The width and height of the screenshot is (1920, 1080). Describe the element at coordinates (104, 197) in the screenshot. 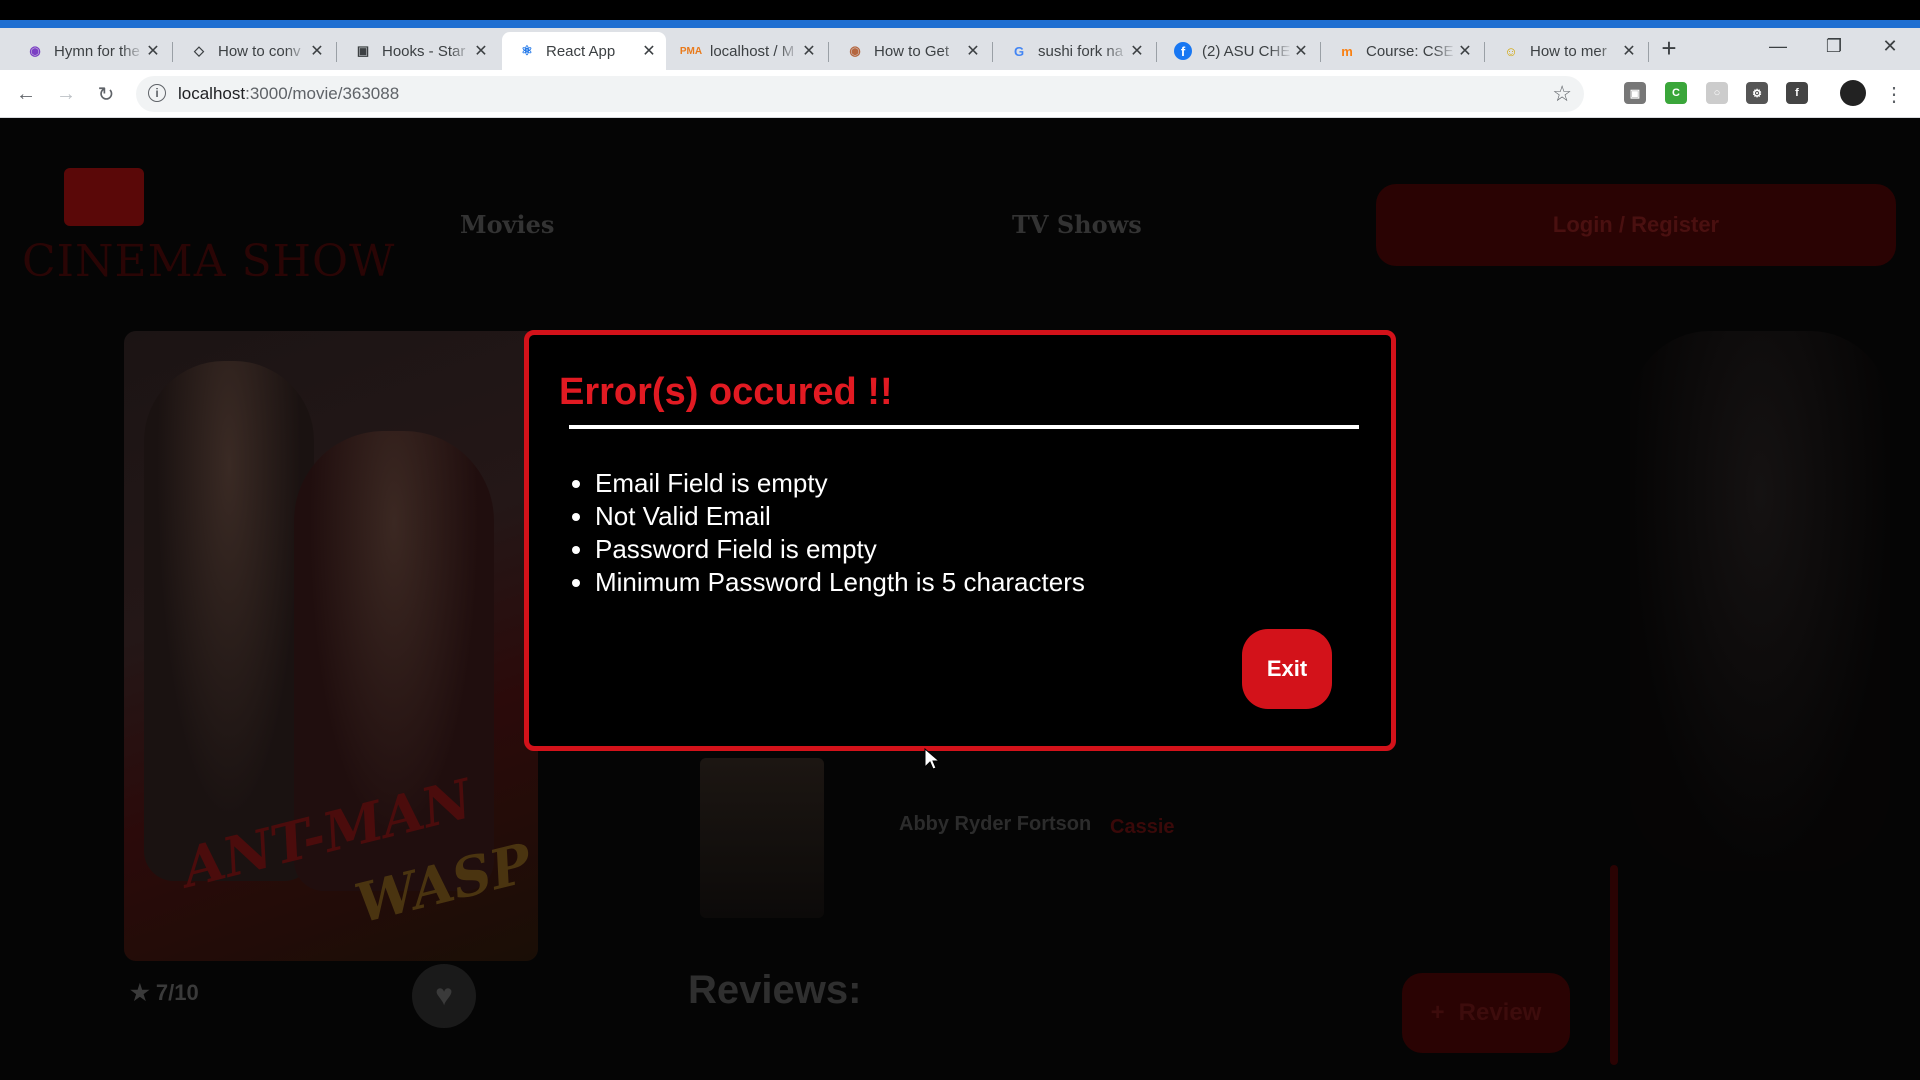

I see `clapperboard-icon` at that location.